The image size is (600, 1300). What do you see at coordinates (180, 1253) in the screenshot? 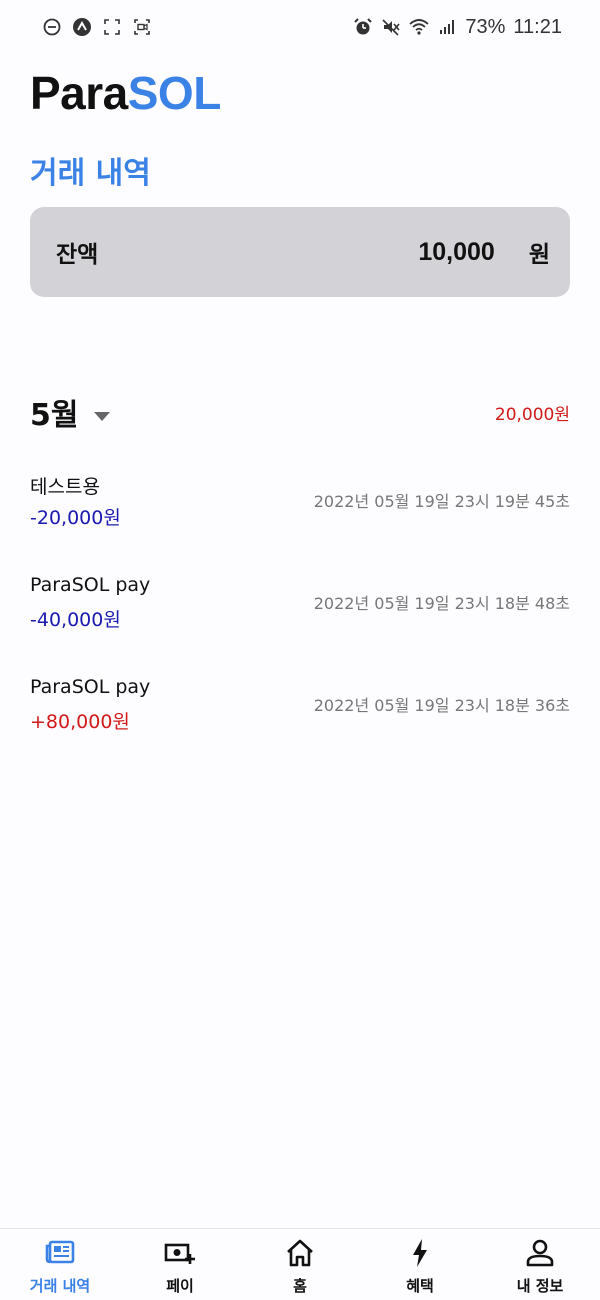
I see `money-add-icon` at bounding box center [180, 1253].